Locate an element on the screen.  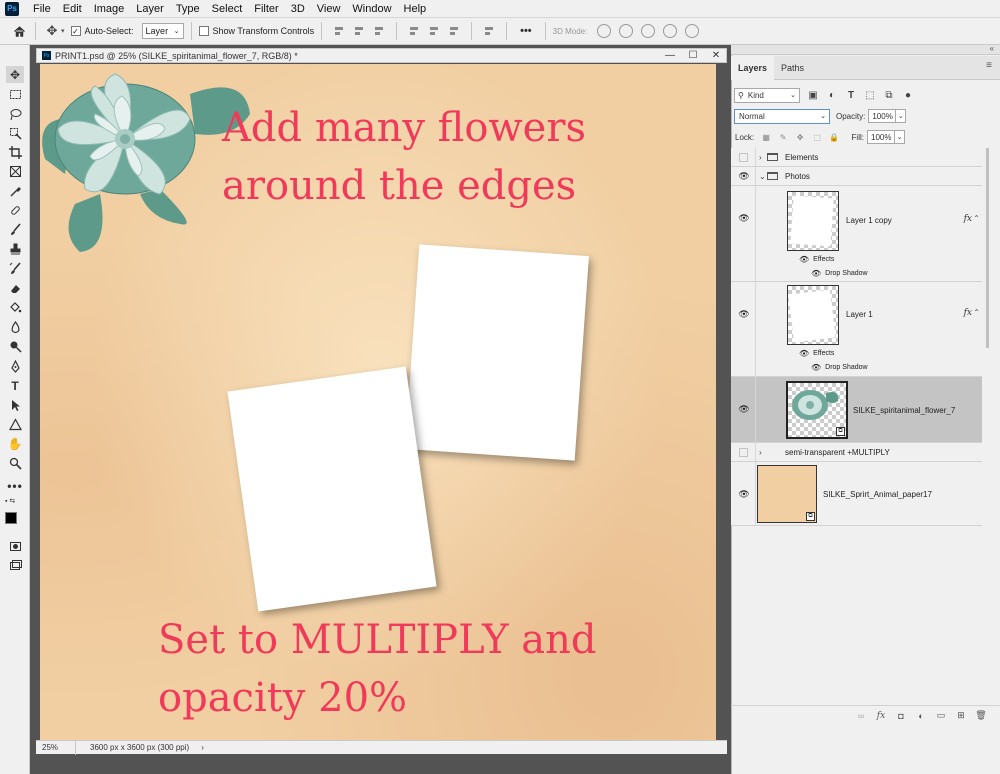
maximize-icon: ☐ is located at coordinates (693, 55).